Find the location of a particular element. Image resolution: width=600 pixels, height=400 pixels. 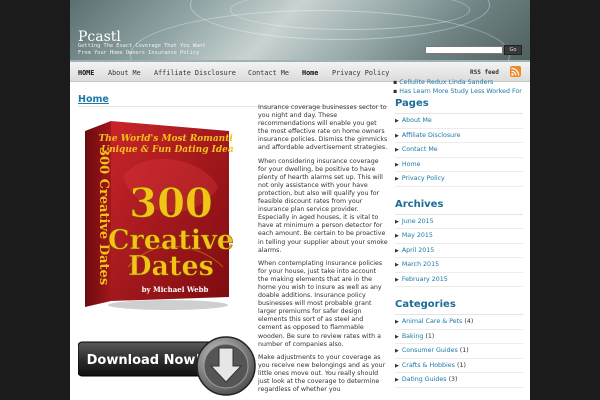

sidebar-item-label: Contact Me is located at coordinates (419, 149).